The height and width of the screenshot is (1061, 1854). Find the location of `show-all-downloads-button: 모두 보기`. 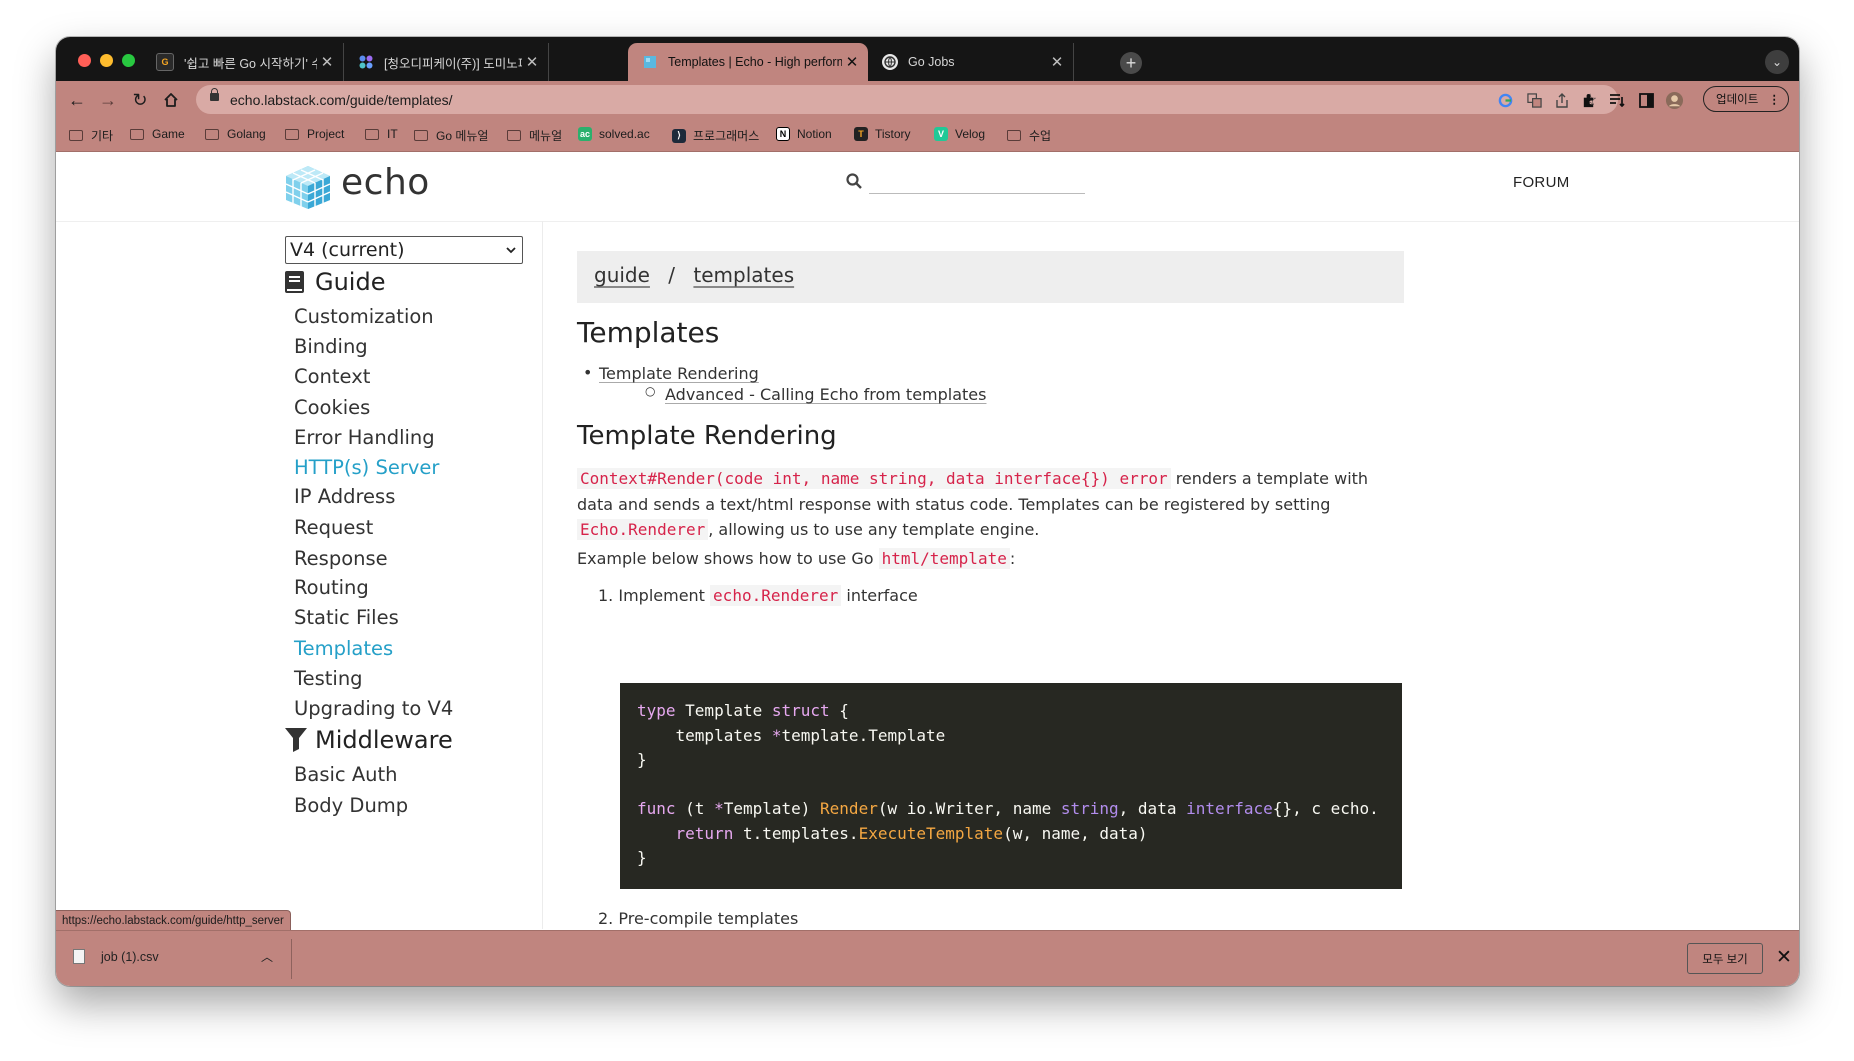

show-all-downloads-button: 모두 보기 is located at coordinates (1725, 958).